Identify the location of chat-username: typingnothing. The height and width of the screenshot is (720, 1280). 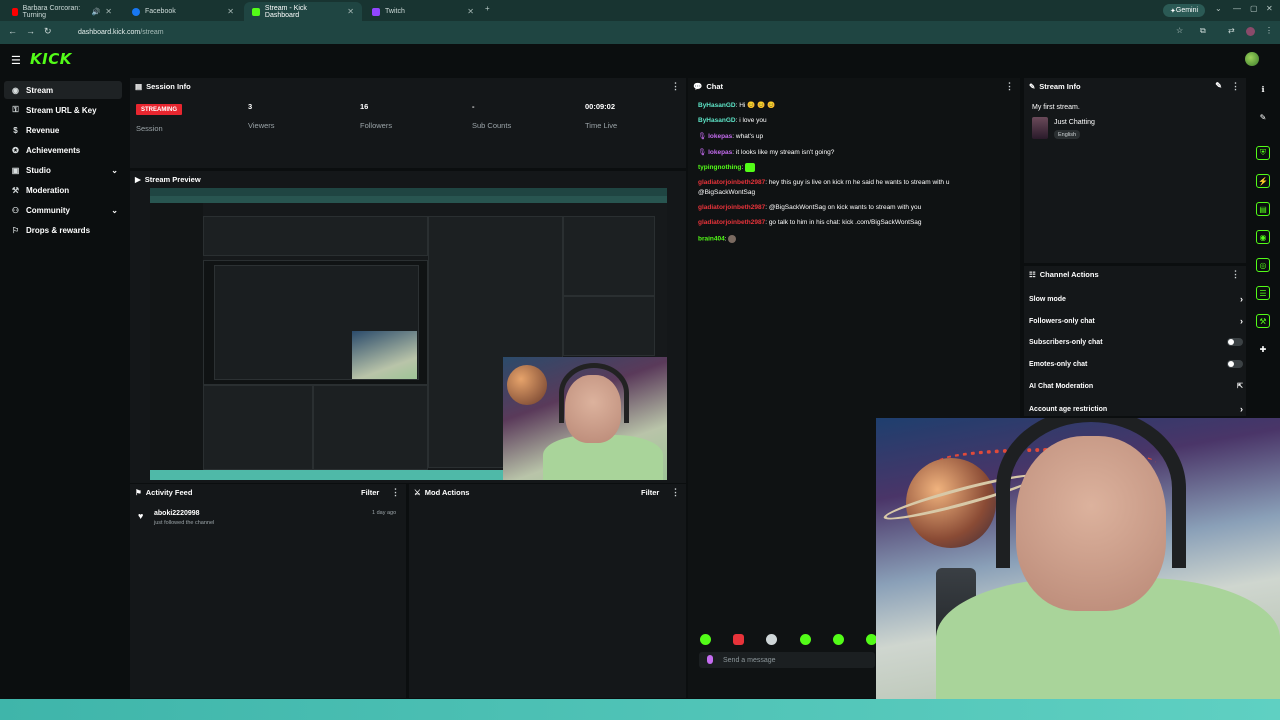
(719, 167).